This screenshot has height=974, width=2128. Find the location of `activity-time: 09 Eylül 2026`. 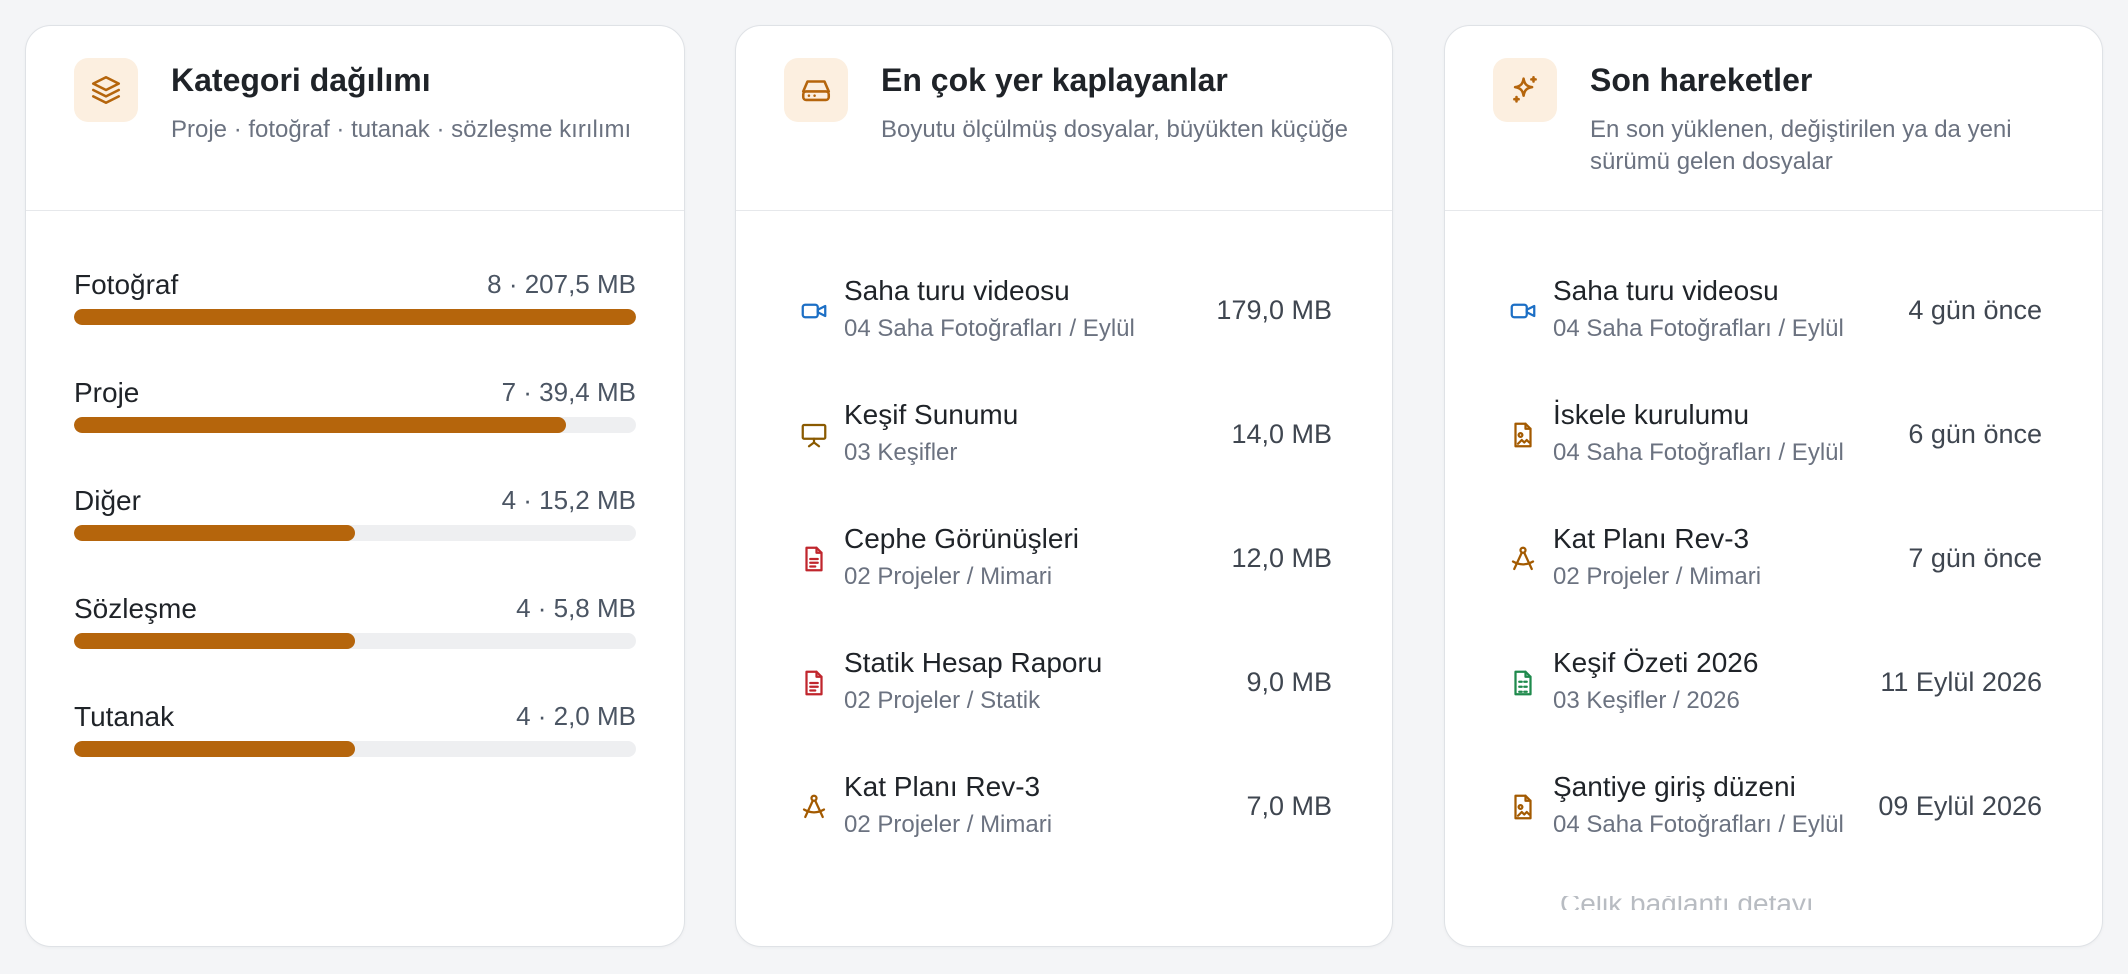

activity-time: 09 Eylül 2026 is located at coordinates (1960, 806).